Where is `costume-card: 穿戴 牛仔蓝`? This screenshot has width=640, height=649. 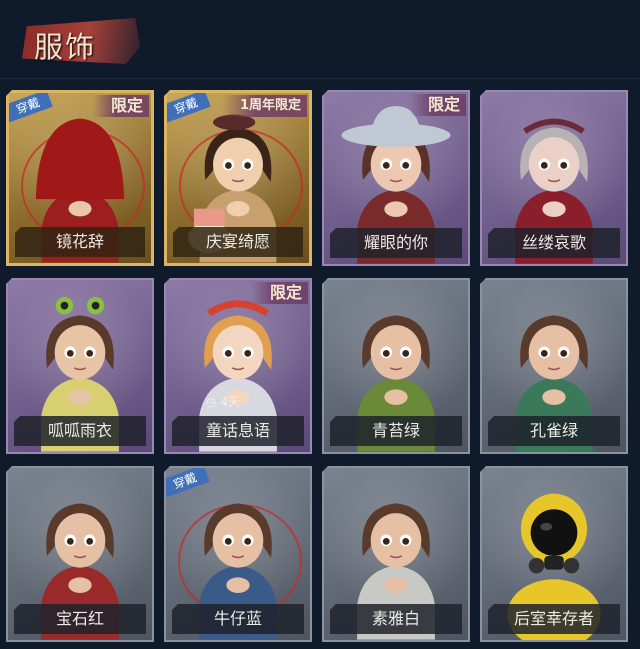 costume-card: 穿戴 牛仔蓝 is located at coordinates (238, 554).